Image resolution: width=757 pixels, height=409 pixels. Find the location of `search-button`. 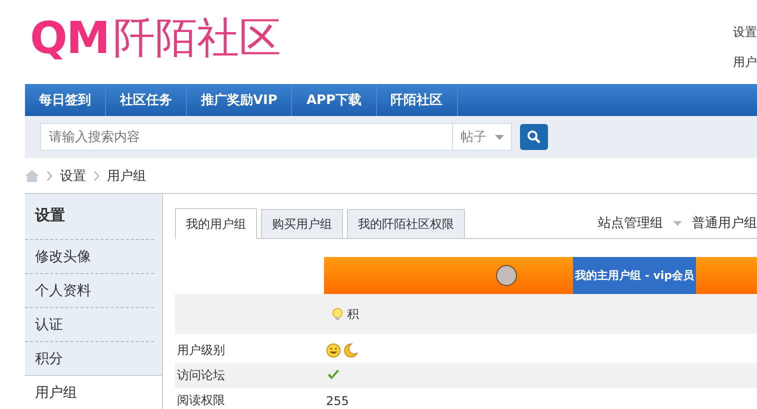

search-button is located at coordinates (534, 137).